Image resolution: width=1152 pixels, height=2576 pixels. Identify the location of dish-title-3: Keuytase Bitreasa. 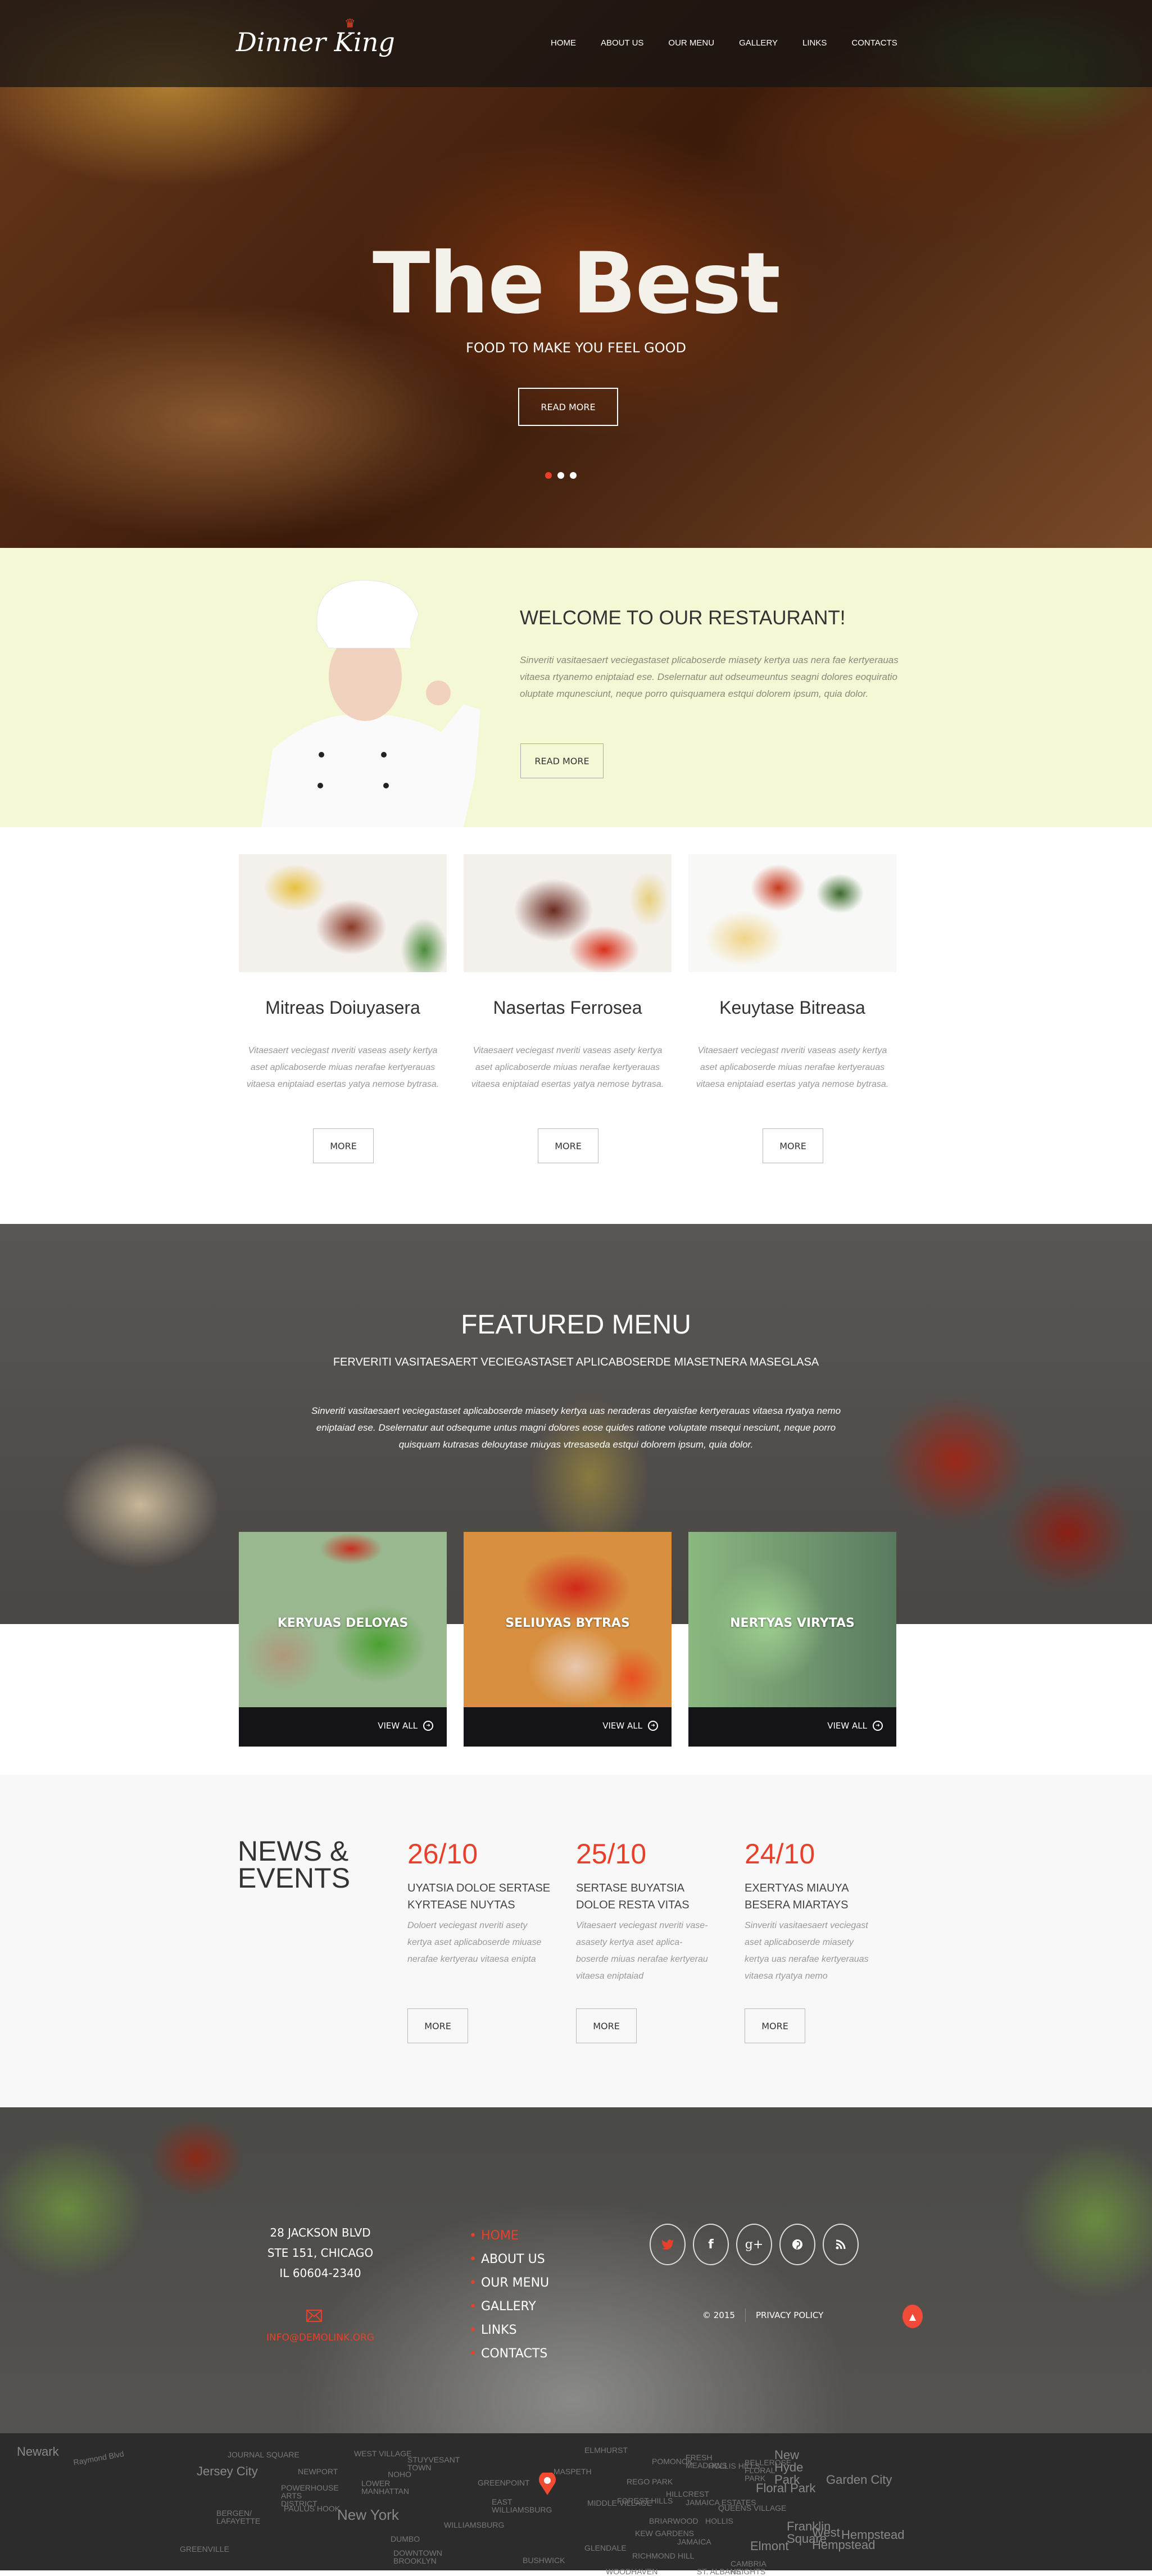
(792, 1007).